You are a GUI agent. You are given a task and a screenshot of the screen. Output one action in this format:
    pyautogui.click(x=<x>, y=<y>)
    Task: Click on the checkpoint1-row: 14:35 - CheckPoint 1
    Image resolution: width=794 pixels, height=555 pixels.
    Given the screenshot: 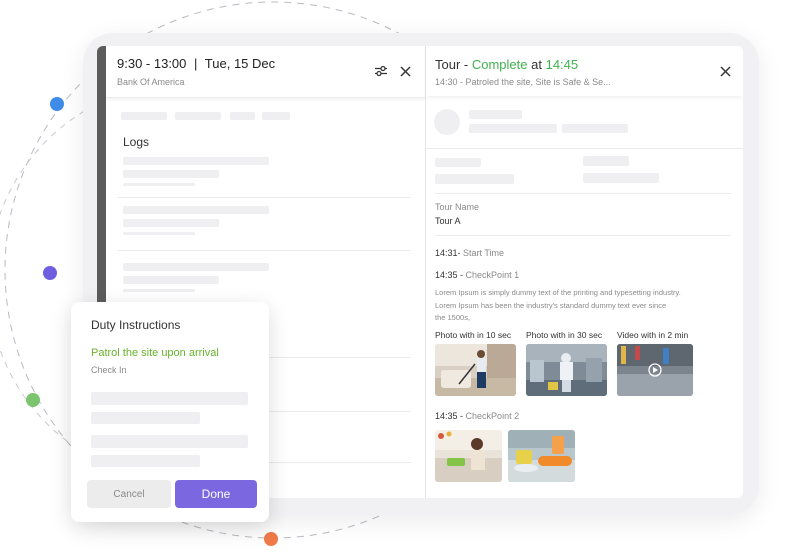 What is the action you would take?
    pyautogui.click(x=477, y=275)
    